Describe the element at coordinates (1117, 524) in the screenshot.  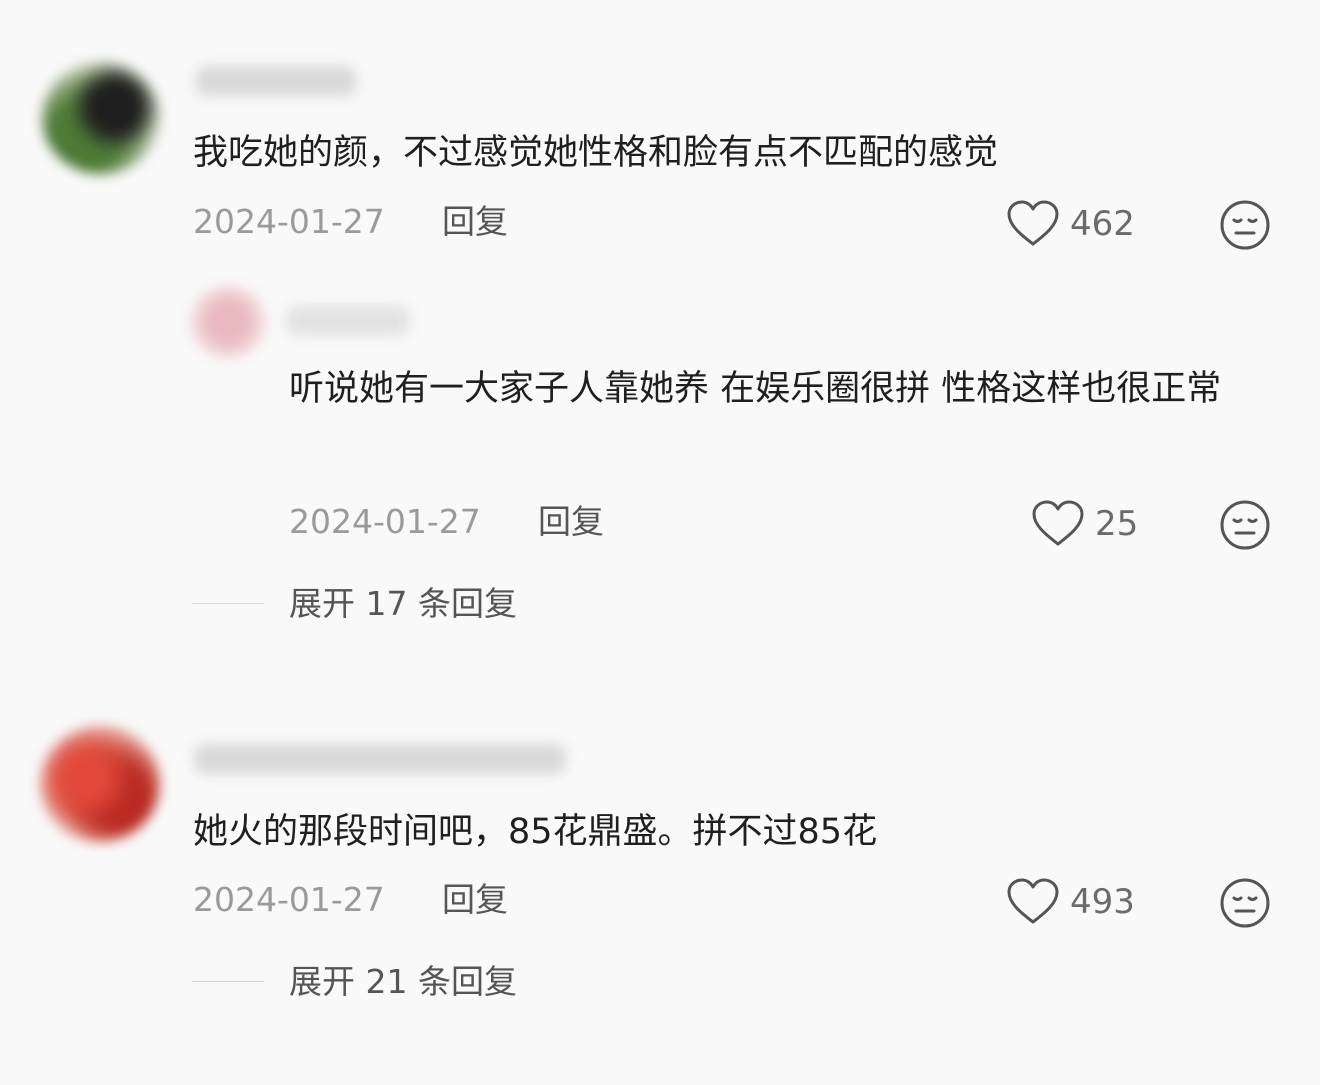
I see `like-count: 25` at that location.